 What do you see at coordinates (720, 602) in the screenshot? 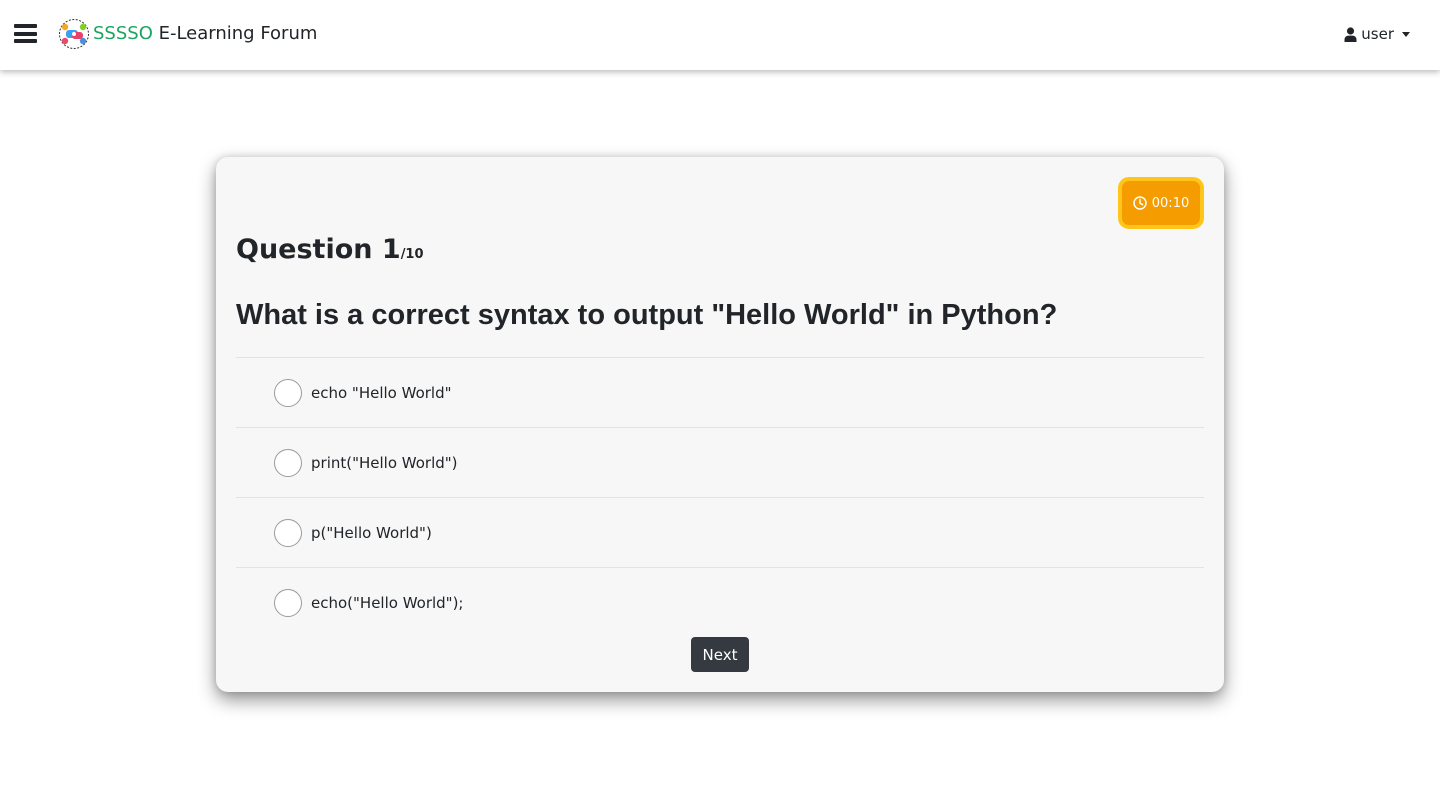
I see `answer-option: echo("Hello World");` at bounding box center [720, 602].